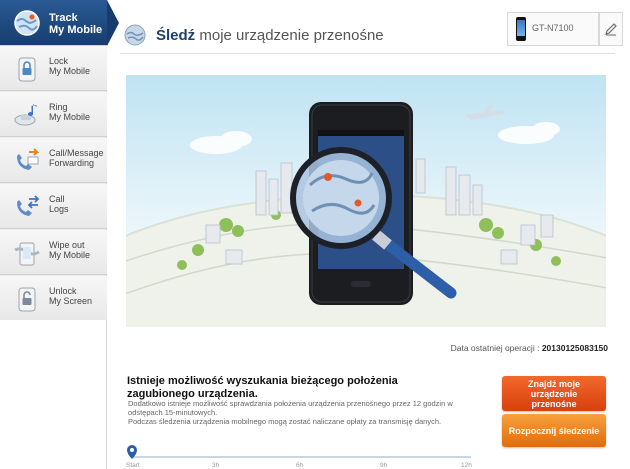  What do you see at coordinates (59, 61) in the screenshot?
I see `sidebar-item-label: Lock` at bounding box center [59, 61].